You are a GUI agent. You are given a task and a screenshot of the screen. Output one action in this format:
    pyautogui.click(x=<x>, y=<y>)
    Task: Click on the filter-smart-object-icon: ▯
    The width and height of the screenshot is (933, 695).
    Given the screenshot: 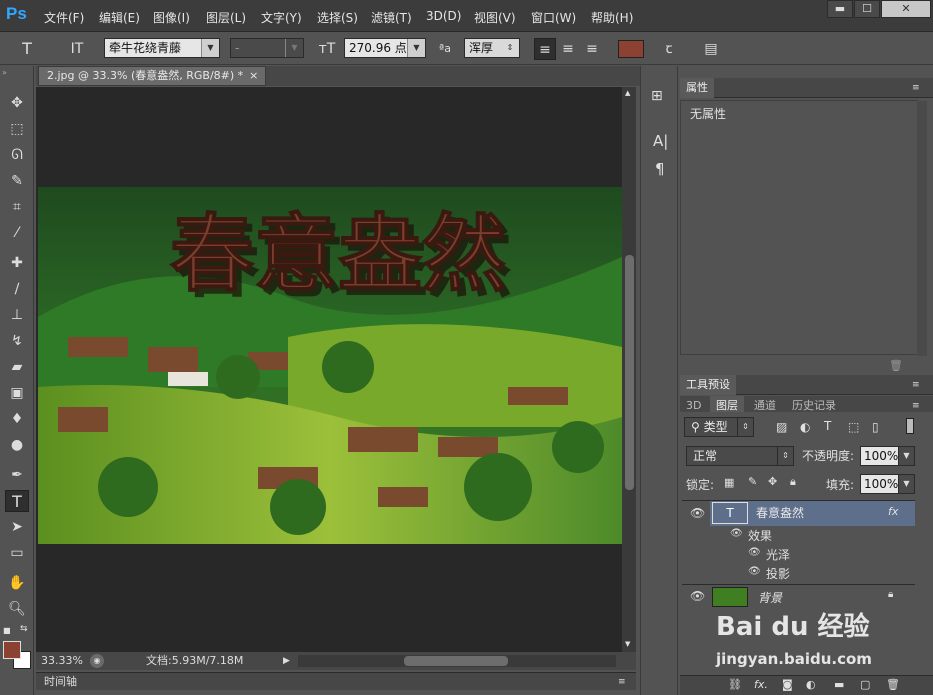 What is the action you would take?
    pyautogui.click(x=875, y=427)
    